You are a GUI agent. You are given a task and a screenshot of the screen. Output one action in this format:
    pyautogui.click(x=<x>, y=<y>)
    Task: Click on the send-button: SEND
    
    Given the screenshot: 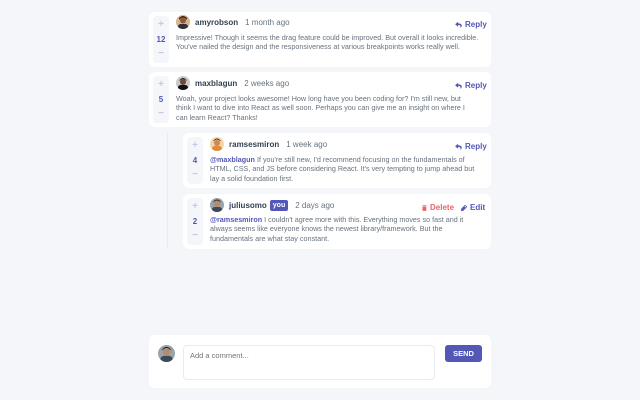 What is the action you would take?
    pyautogui.click(x=463, y=353)
    